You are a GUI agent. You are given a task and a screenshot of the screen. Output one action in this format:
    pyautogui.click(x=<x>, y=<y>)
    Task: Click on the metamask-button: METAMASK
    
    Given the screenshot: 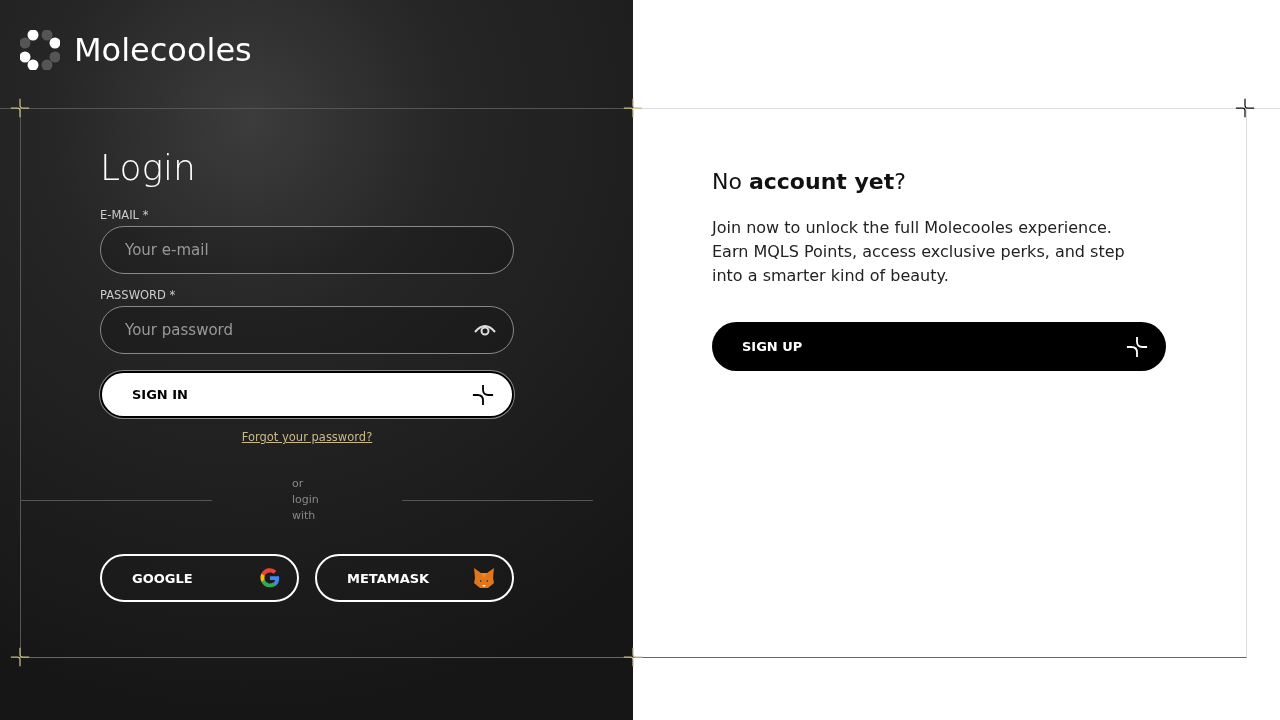 What is the action you would take?
    pyautogui.click(x=414, y=578)
    